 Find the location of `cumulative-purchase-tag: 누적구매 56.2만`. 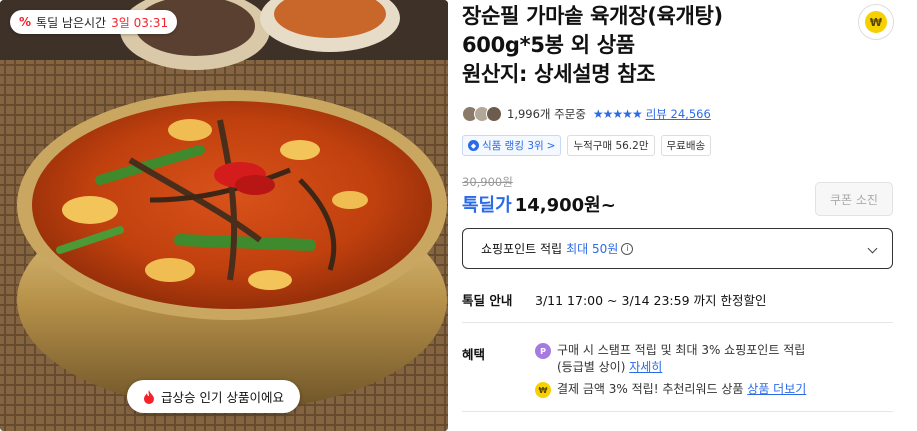

cumulative-purchase-tag: 누적구매 56.2만 is located at coordinates (611, 145).